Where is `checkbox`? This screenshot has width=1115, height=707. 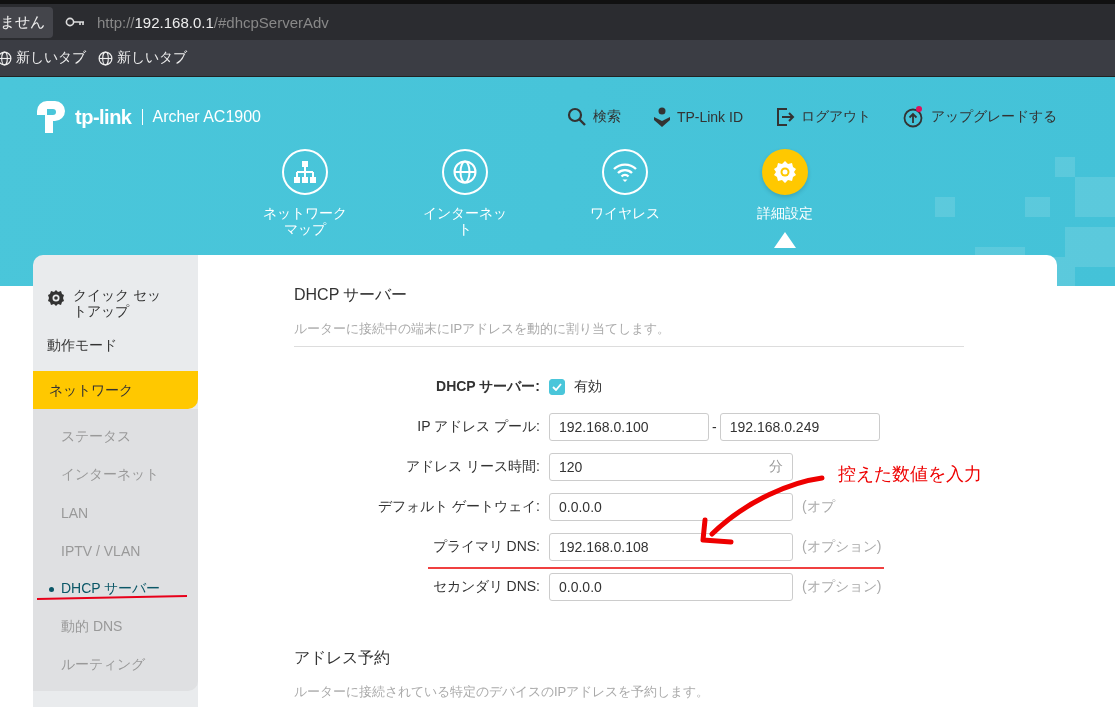
checkbox is located at coordinates (557, 387).